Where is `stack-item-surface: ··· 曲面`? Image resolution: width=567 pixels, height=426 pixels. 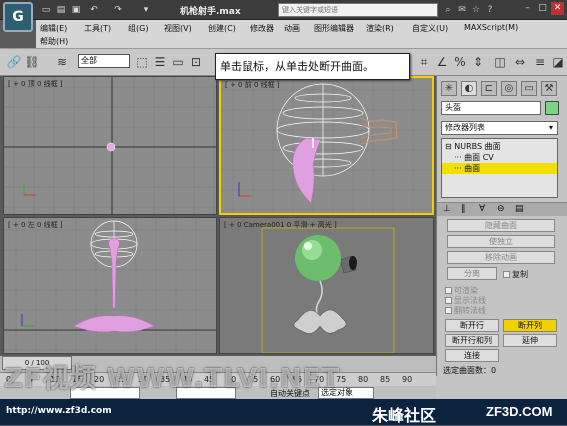 stack-item-surface: ··· 曲面 is located at coordinates (499, 168).